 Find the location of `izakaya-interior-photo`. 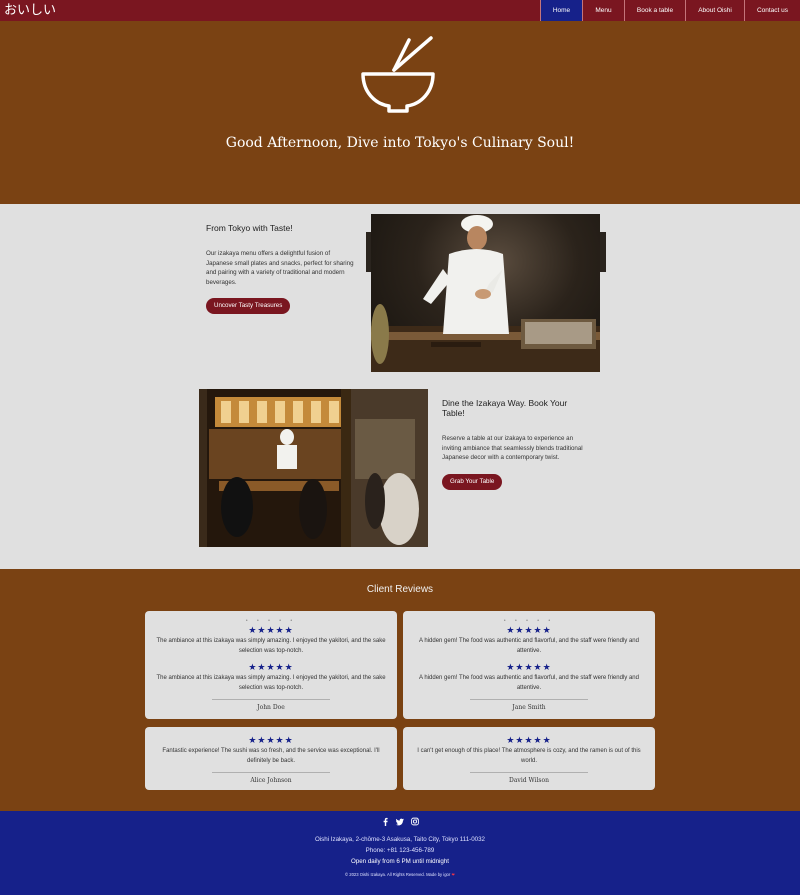

izakaya-interior-photo is located at coordinates (313, 468).